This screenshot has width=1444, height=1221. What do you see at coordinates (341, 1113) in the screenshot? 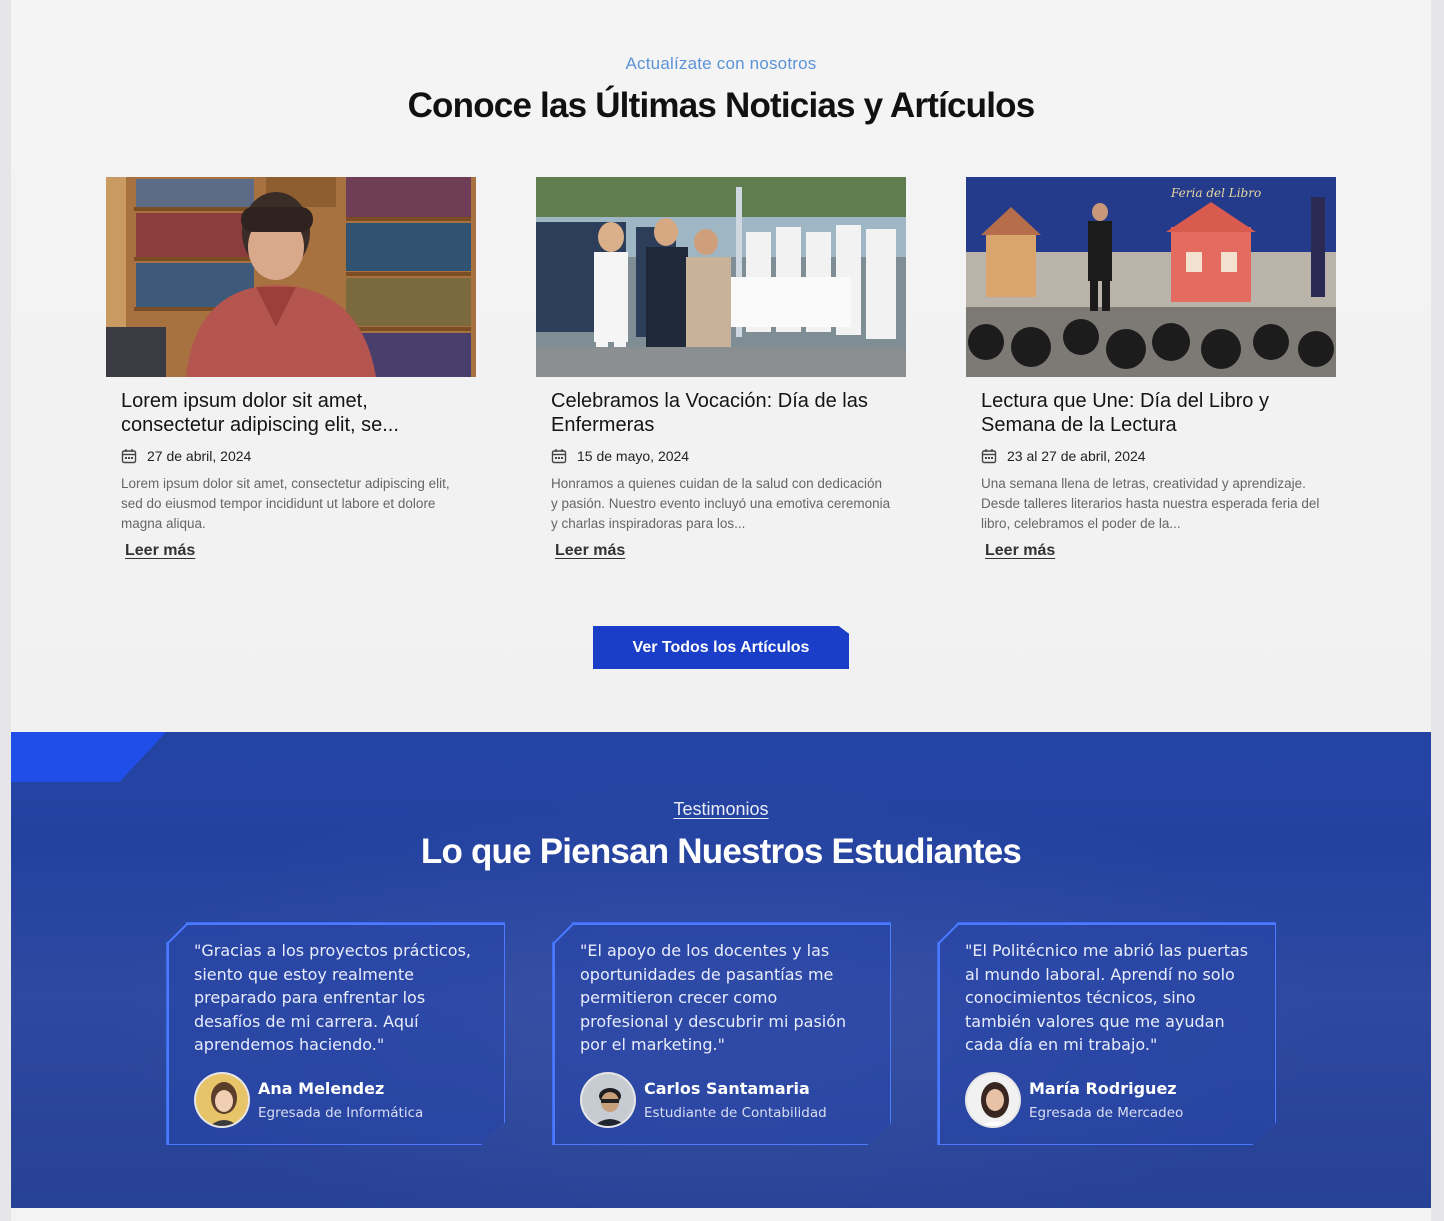
I see `author-role: Egresada de Informática` at bounding box center [341, 1113].